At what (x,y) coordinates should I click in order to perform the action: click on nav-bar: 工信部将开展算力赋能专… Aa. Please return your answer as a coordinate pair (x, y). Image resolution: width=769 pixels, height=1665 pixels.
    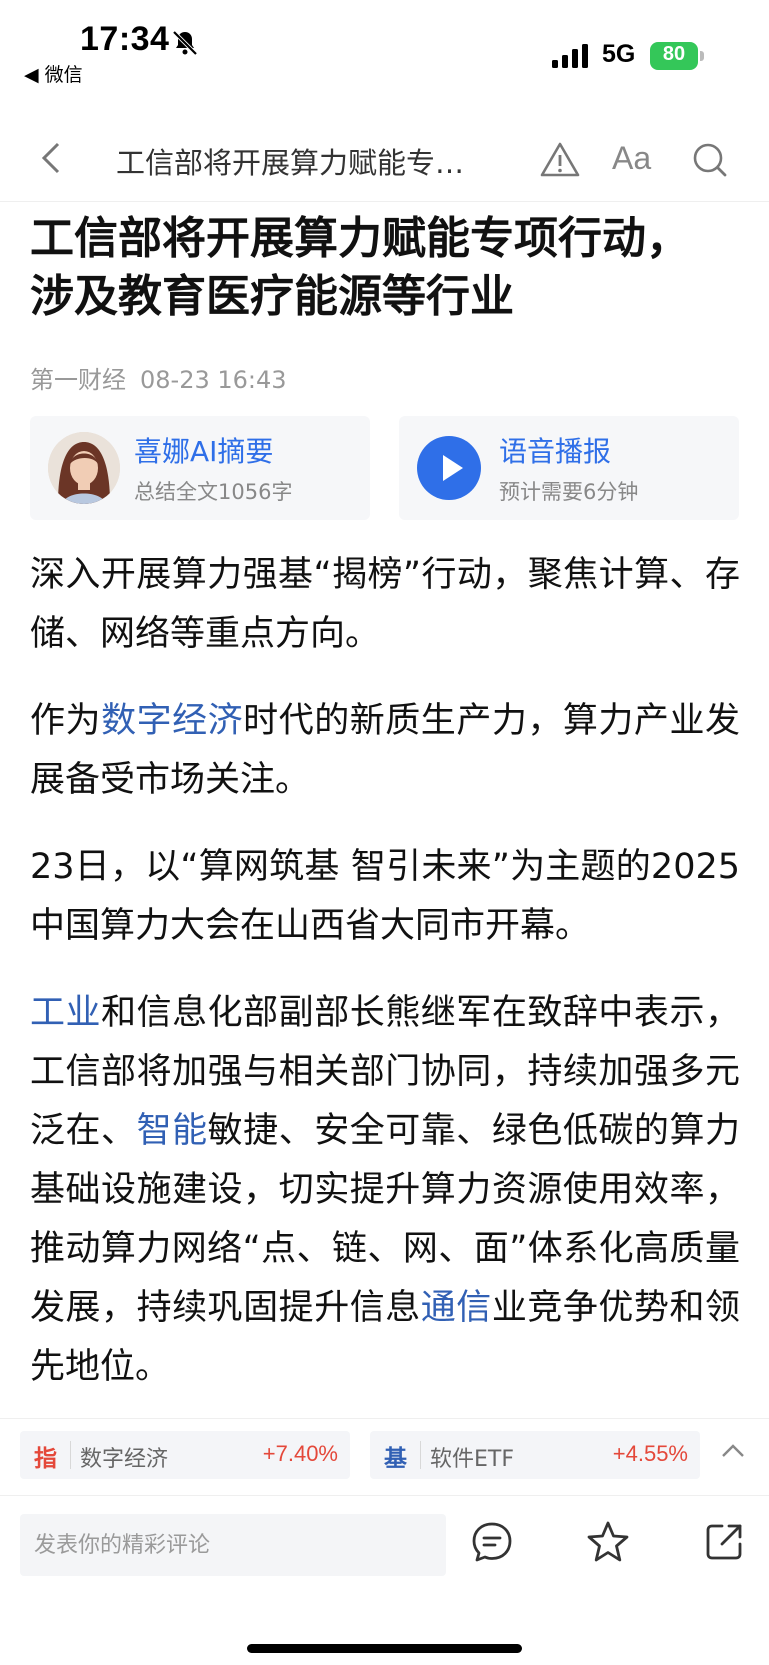
    Looking at the image, I should click on (384, 160).